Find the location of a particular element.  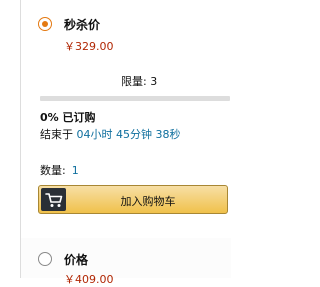

radio-dot is located at coordinates (45, 24).